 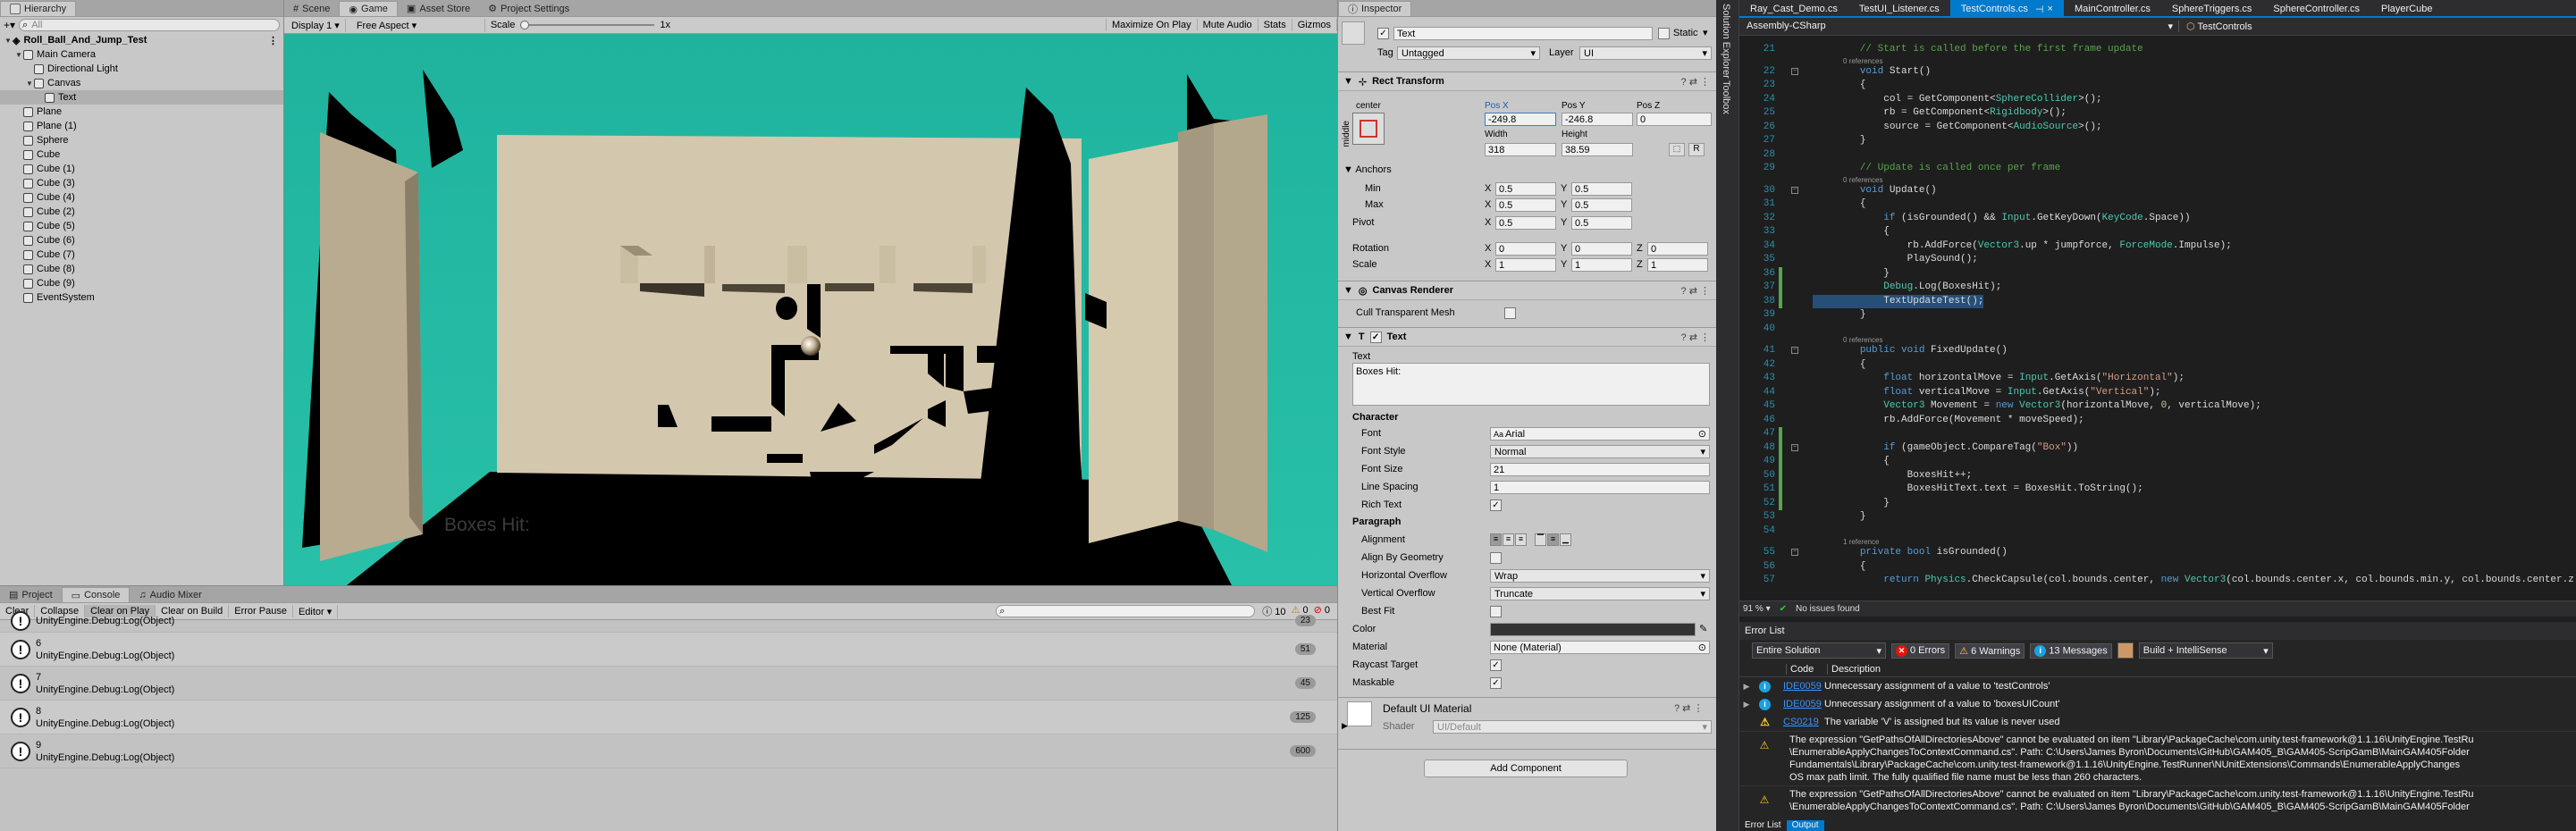 I want to click on canvas-renderer-header: ▼ ◎ Canvas Renderer? ⇄ ⋮, so click(x=1528, y=290).